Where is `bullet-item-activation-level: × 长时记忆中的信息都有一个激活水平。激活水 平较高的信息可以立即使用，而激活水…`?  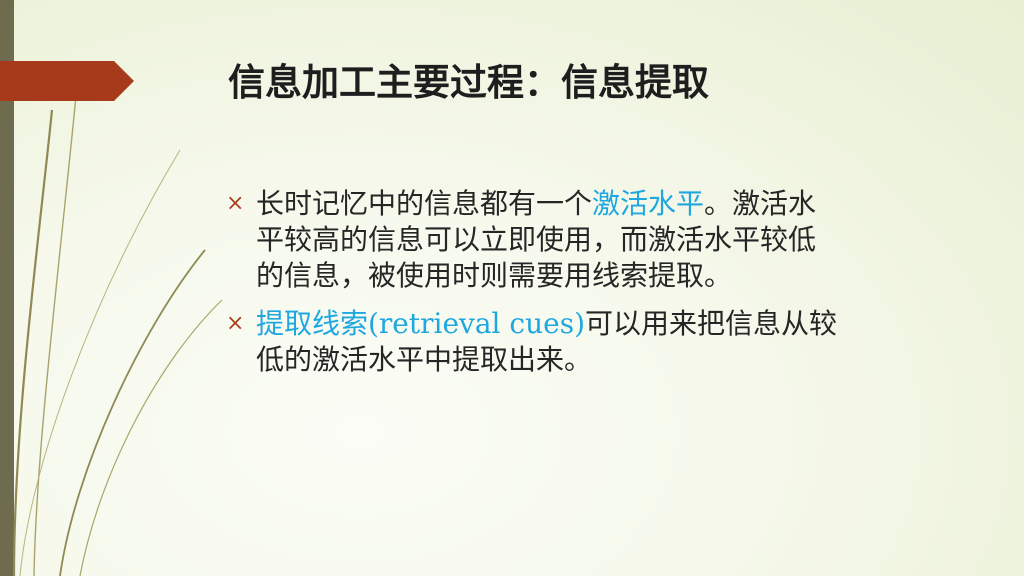
bullet-item-activation-level: × 长时记忆中的信息都有一个激活水平。激活水 平较高的信息可以立即使用，而激活水… is located at coordinates (596, 240).